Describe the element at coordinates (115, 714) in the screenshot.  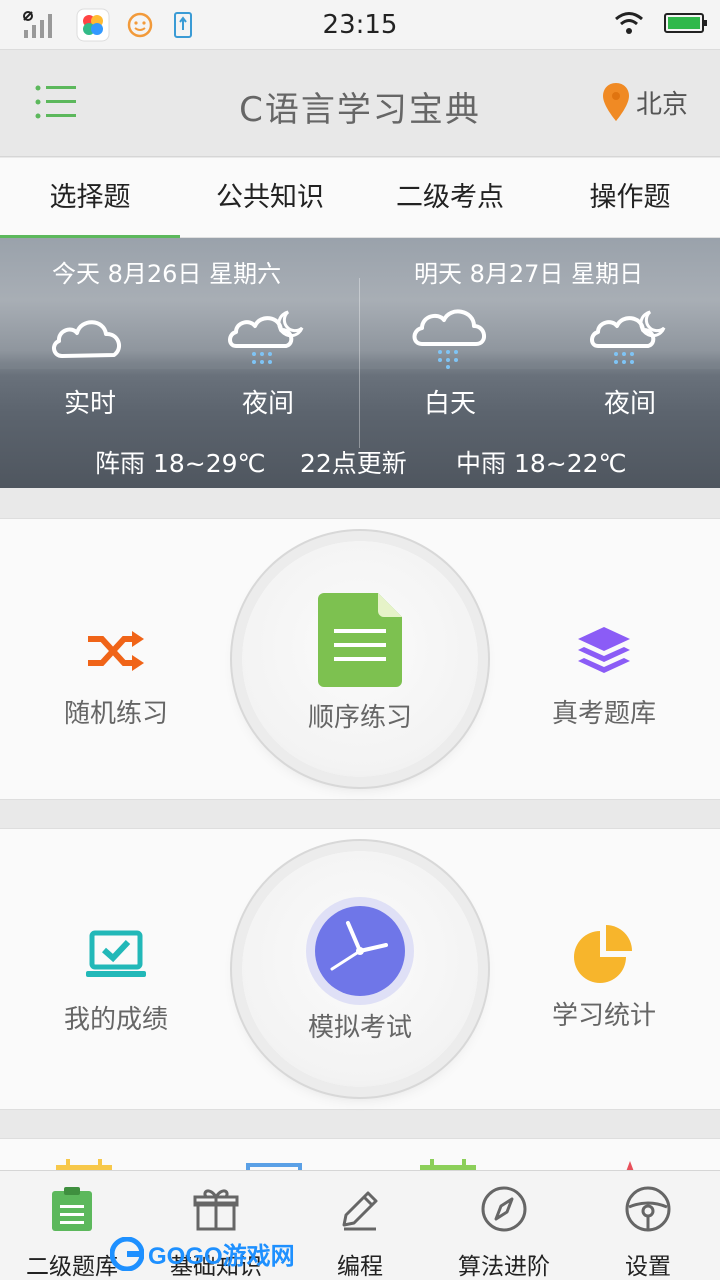
I see `random-practice-label: 随机练习` at that location.